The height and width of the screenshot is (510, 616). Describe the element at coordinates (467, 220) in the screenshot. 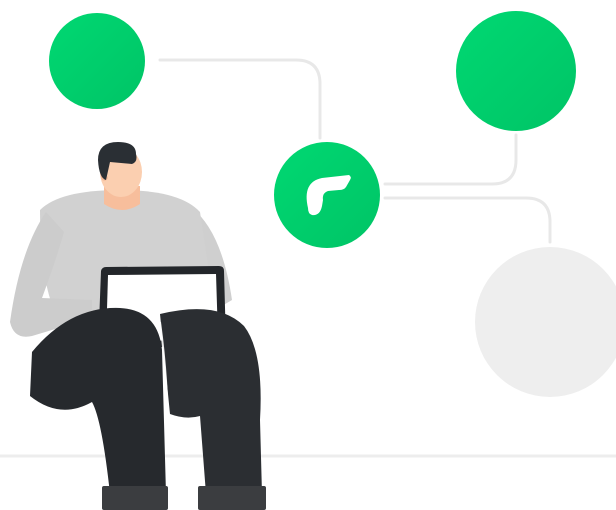

I see `connector-center-to-gray` at that location.